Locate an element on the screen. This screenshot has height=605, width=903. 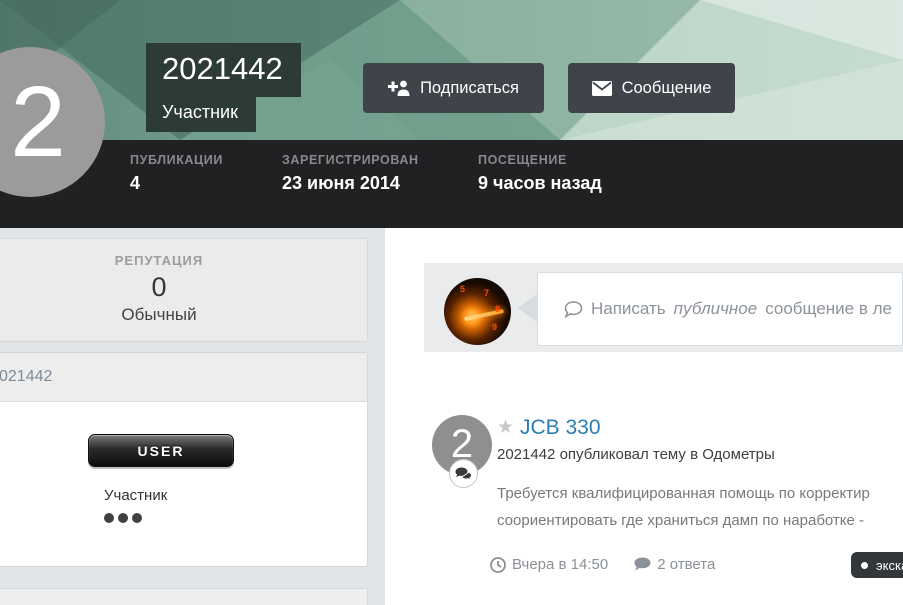
member-rank-box: Участник is located at coordinates (201, 114).